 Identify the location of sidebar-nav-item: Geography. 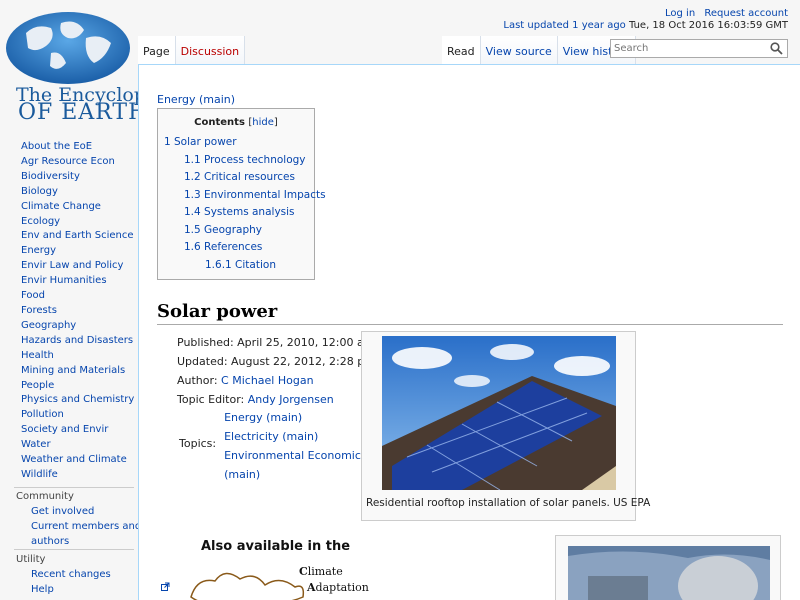
(69, 326).